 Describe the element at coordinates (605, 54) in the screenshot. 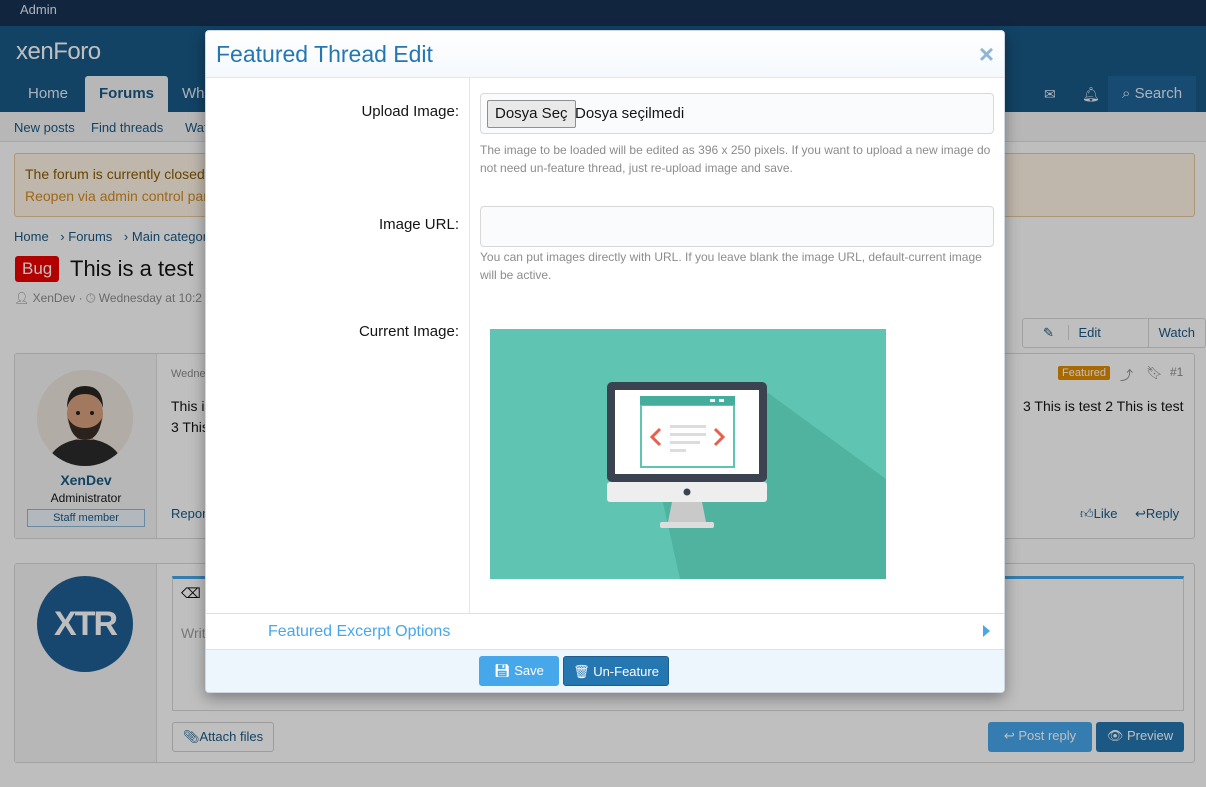

I see `dialog-header: Featured Thread Edit ×` at that location.